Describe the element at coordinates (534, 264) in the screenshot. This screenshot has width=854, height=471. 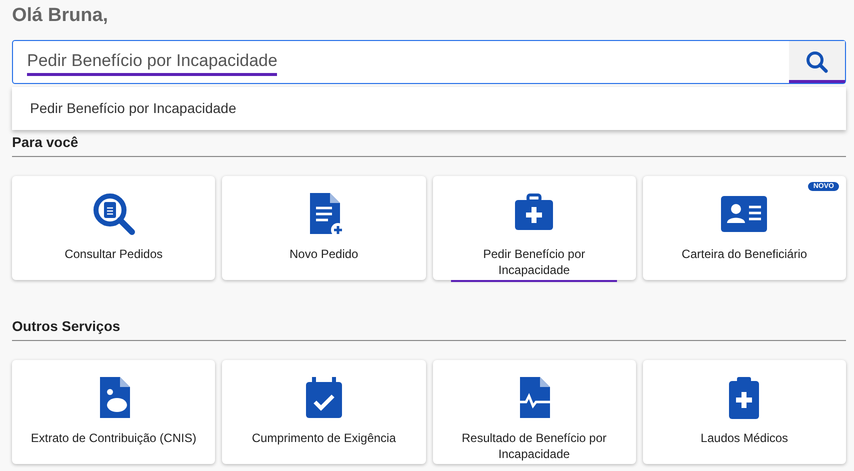
I see `card-label: Pedir Benefício por Incapacidade` at that location.